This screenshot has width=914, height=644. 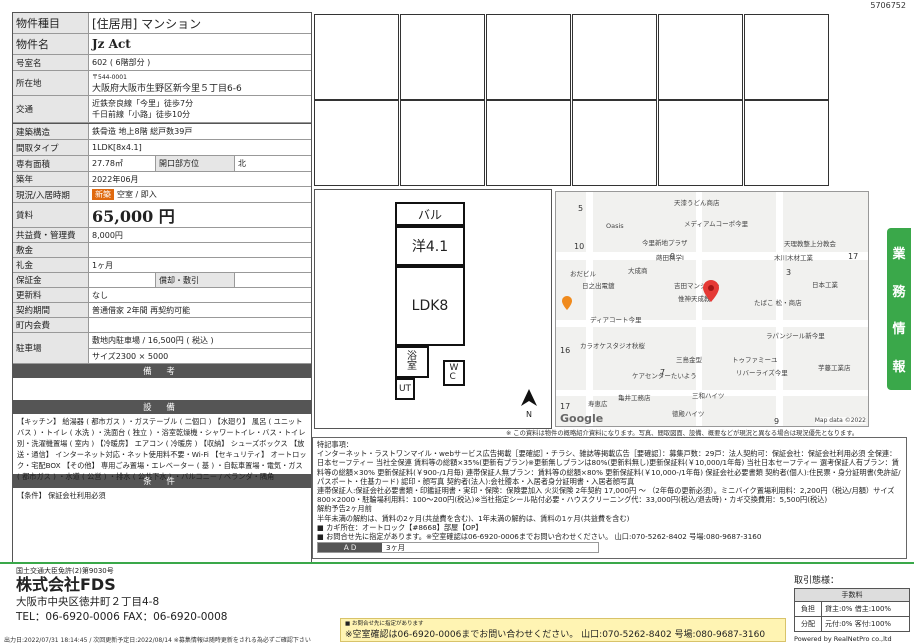 I want to click on row-value: 1ヶ月, so click(x=103, y=265).